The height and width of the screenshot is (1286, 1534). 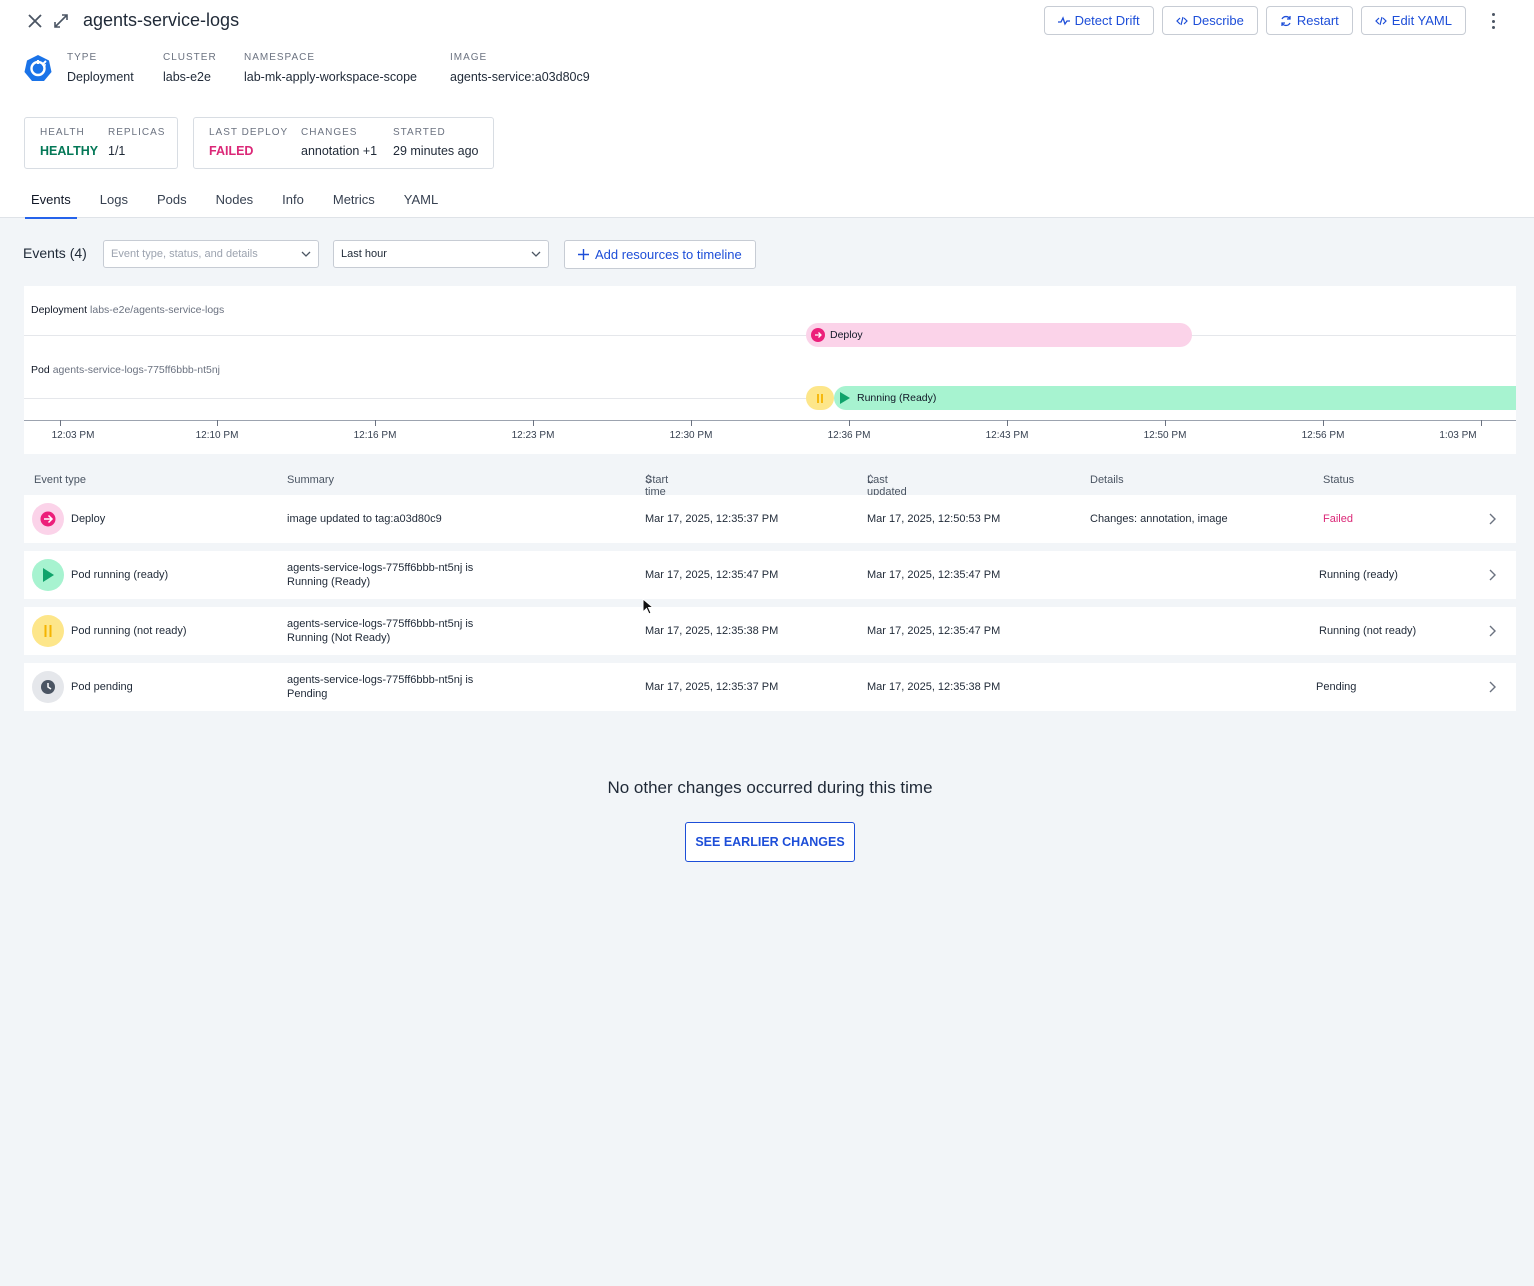 I want to click on axis-tick-label: 12:50 PM, so click(x=1165, y=435).